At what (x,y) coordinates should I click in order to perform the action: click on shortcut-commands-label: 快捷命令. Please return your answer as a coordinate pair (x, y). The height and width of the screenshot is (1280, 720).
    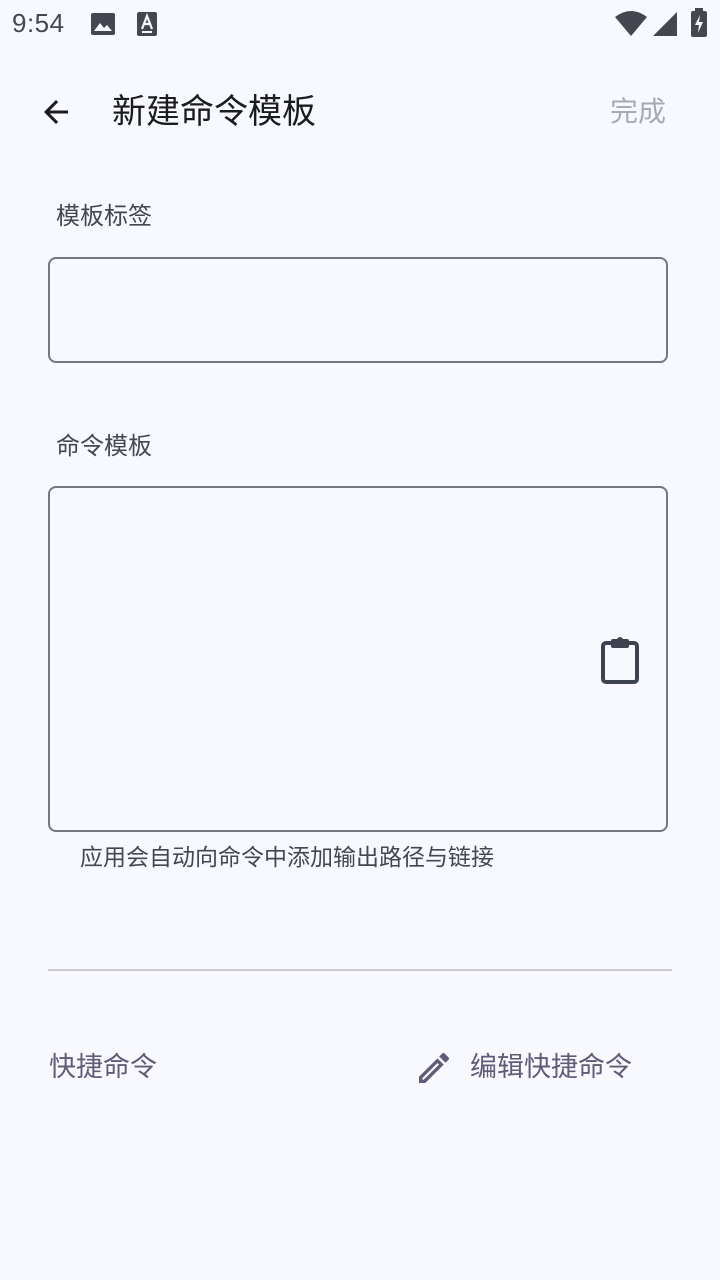
    Looking at the image, I should click on (103, 1067).